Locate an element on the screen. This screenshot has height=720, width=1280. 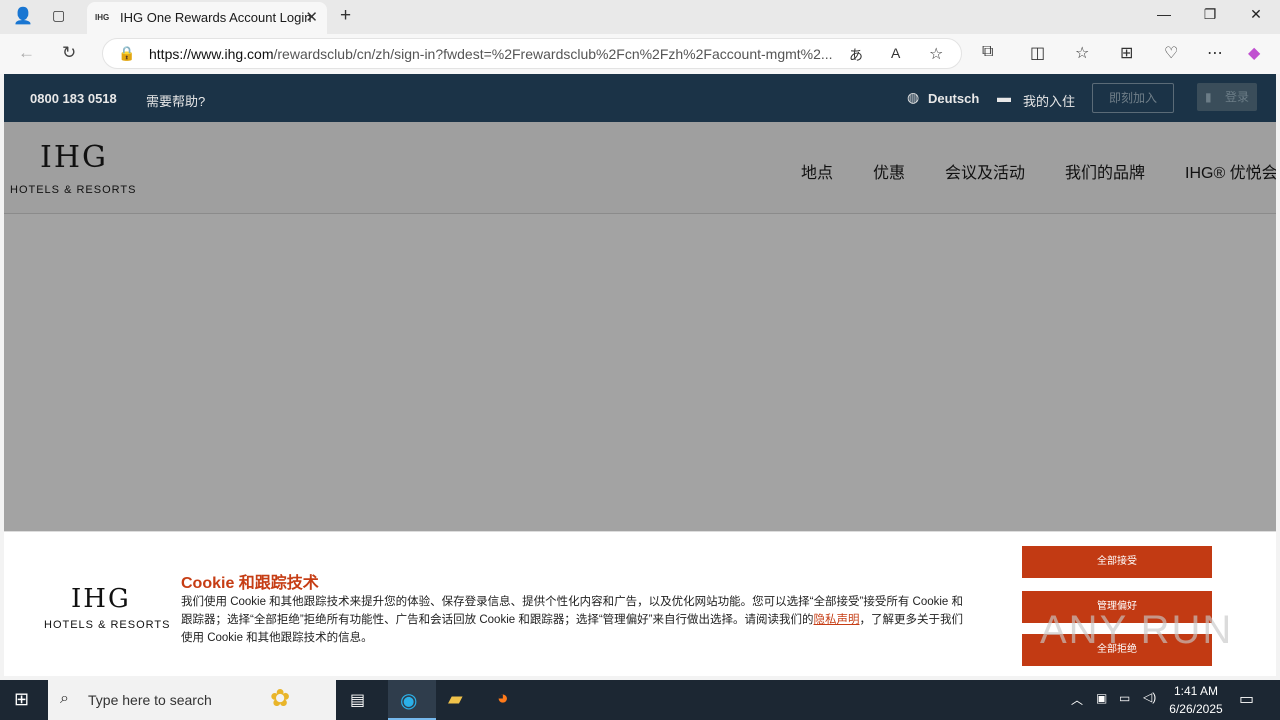
bed-icon: ▬ is located at coordinates (1004, 97).